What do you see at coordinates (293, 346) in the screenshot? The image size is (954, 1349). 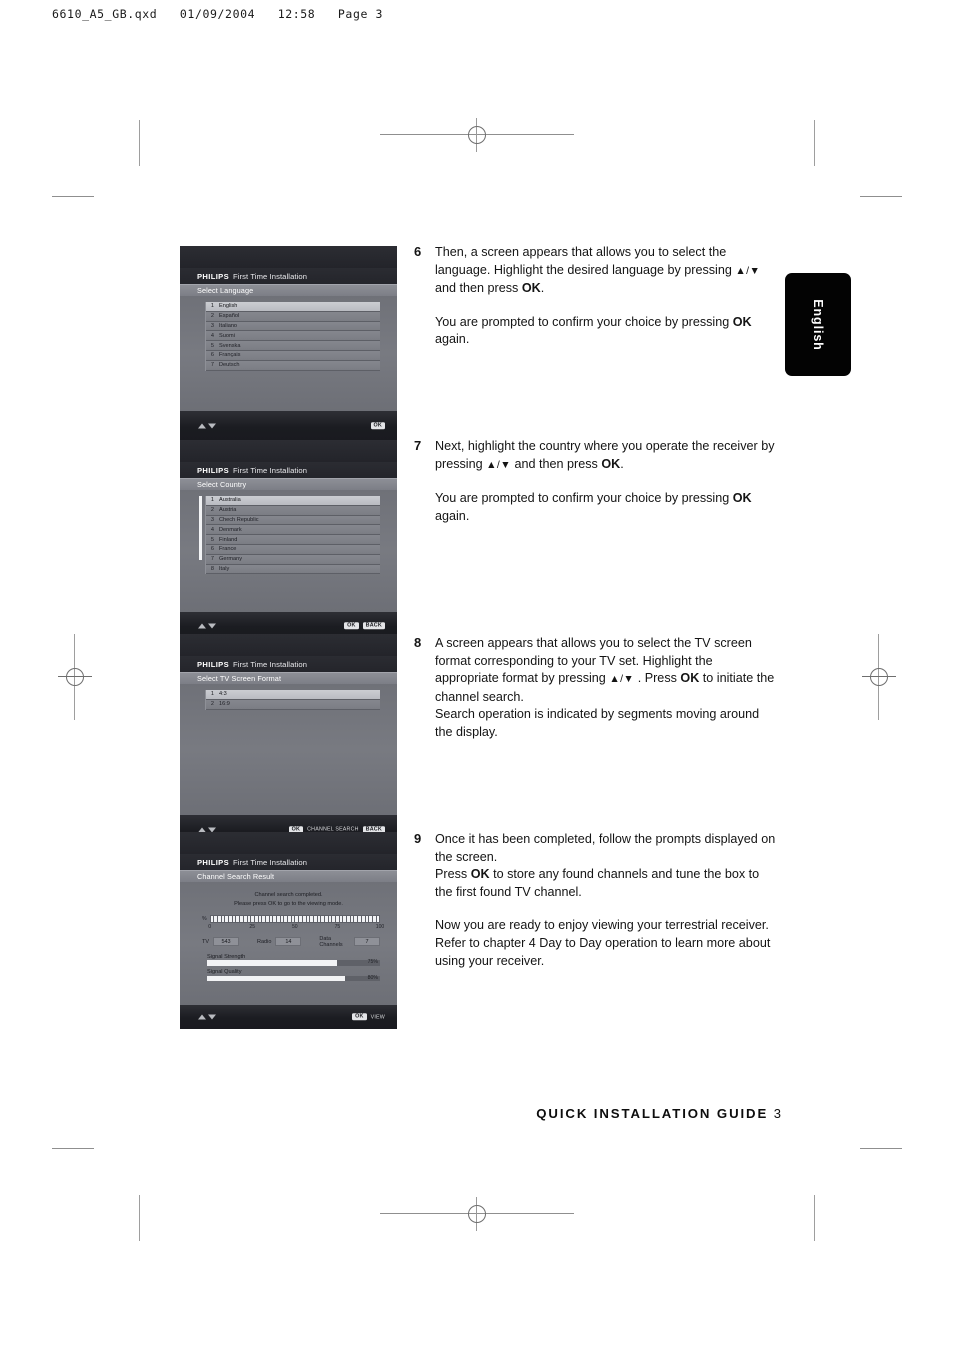 I see `list-item: 5 Svenska` at bounding box center [293, 346].